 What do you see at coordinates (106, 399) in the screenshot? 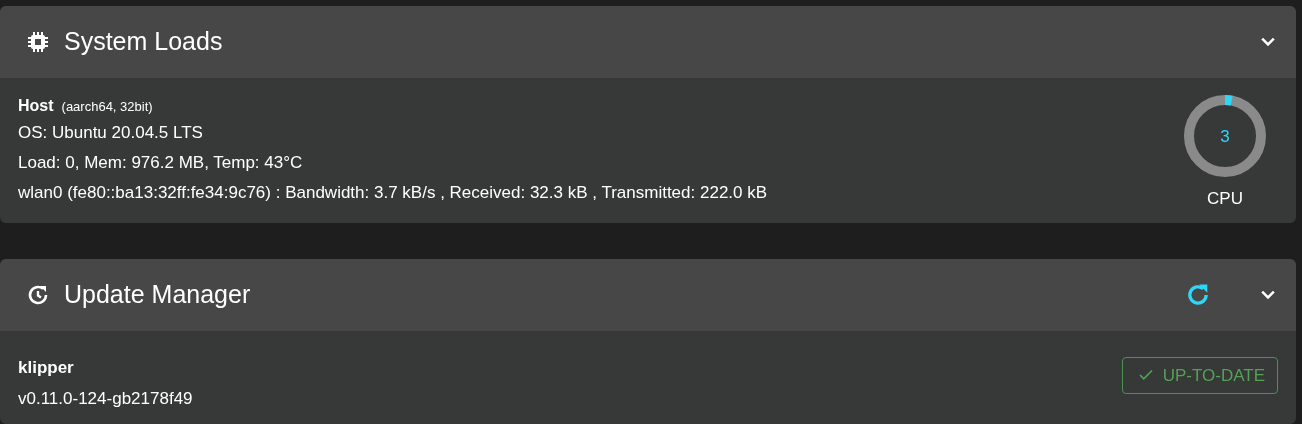
I see `package-version: v0.11.0-124-gb2178f49` at bounding box center [106, 399].